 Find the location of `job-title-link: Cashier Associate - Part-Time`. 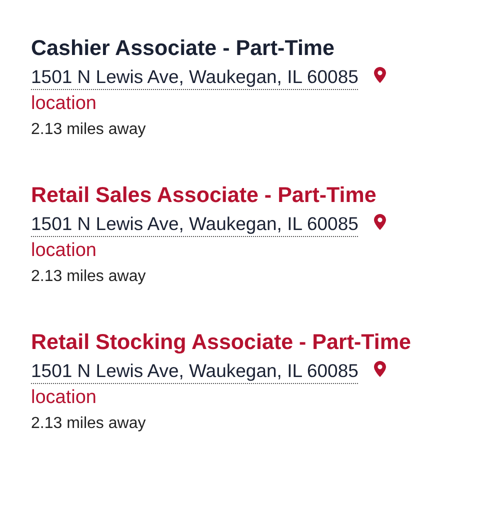

job-title-link: Cashier Associate - Part-Time is located at coordinates (183, 48).